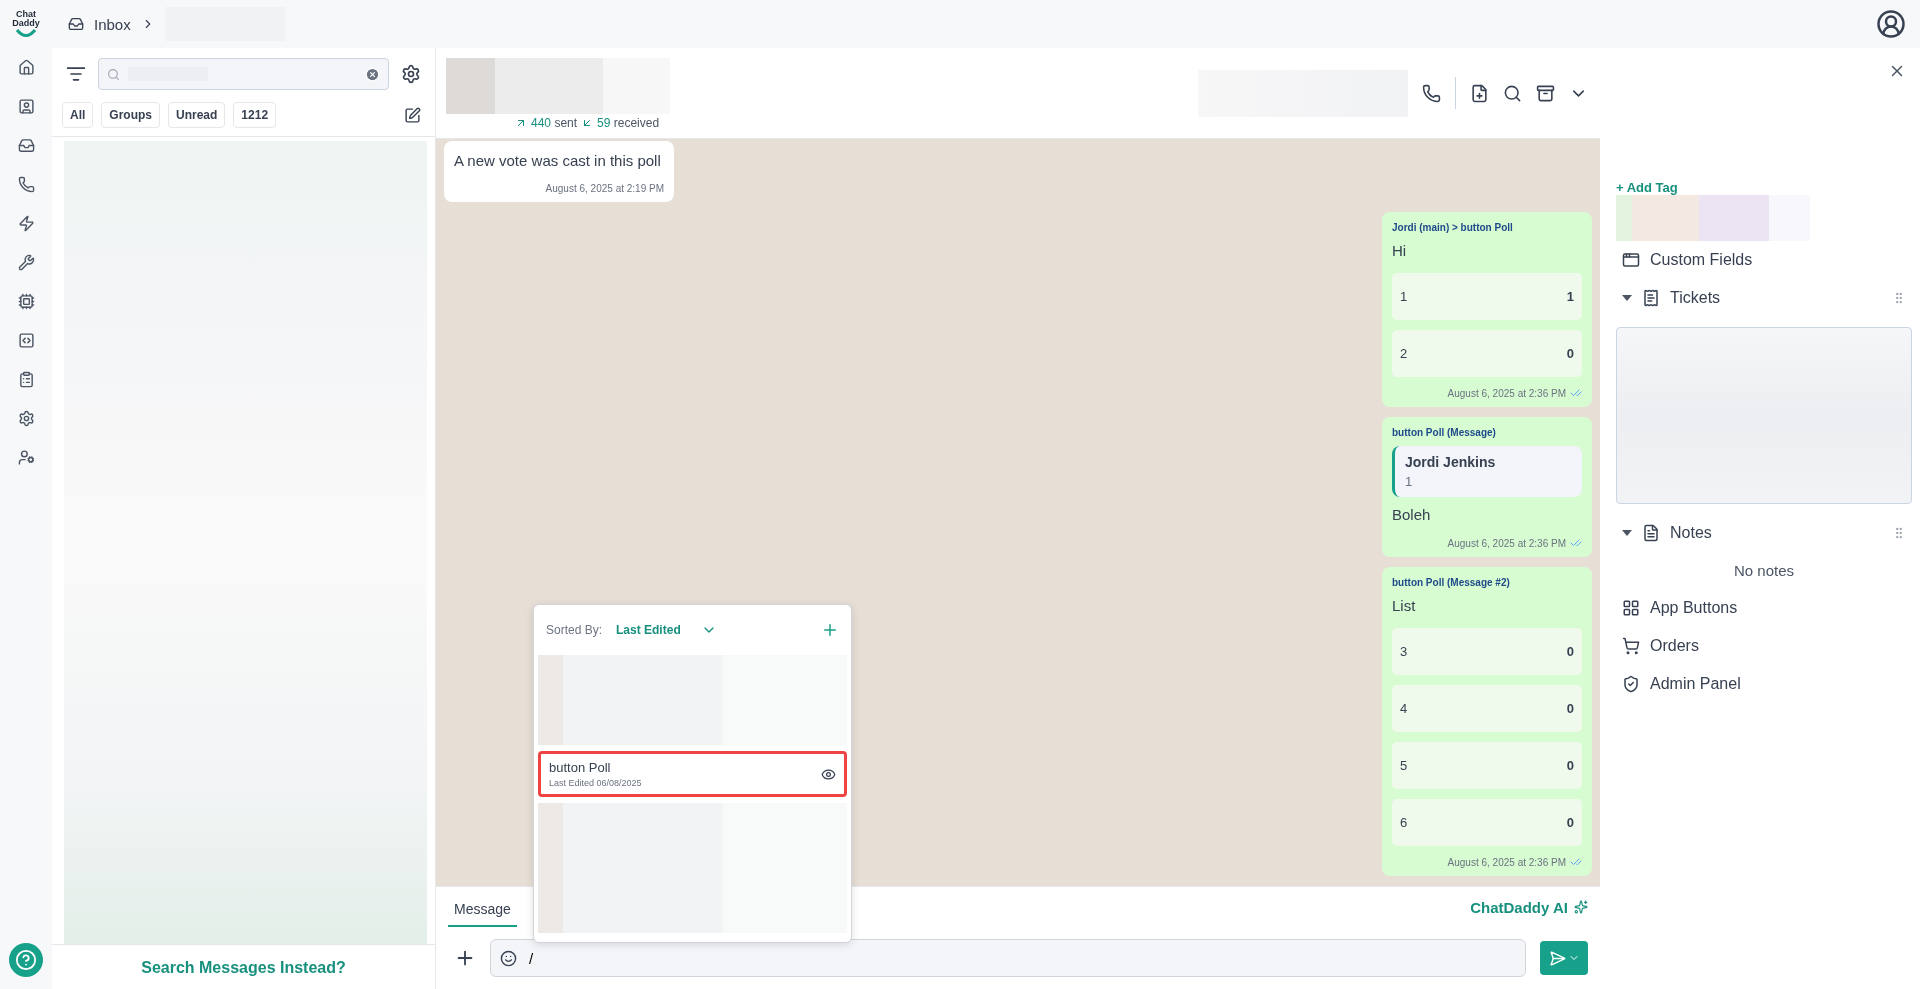 This screenshot has width=1920, height=989. I want to click on compose-icon, so click(412, 115).